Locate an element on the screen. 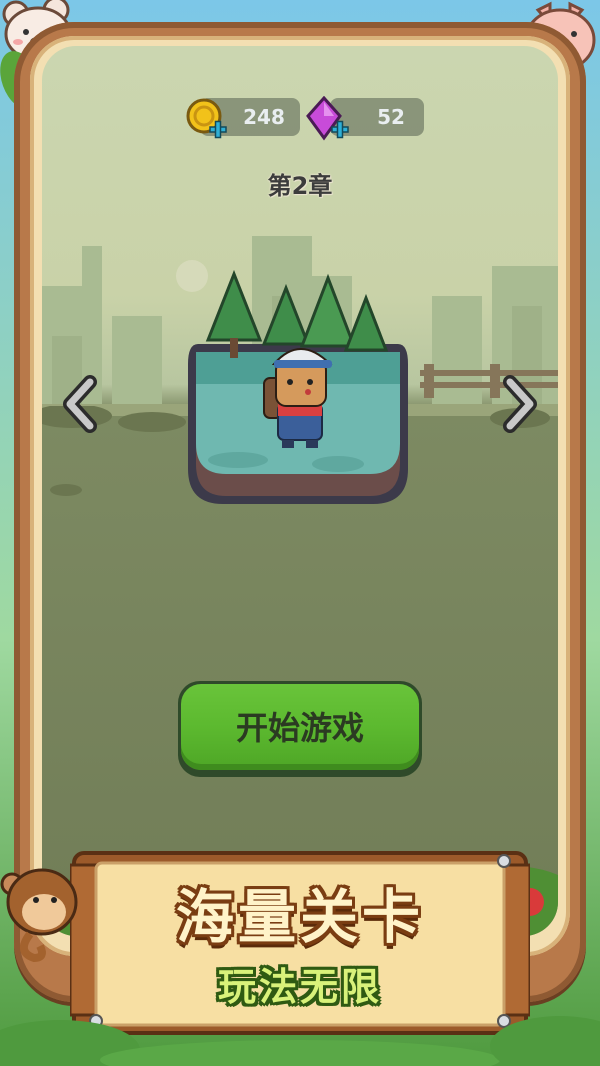 This screenshot has height=1066, width=600. start-game-button: 开始游戏 is located at coordinates (300, 729).